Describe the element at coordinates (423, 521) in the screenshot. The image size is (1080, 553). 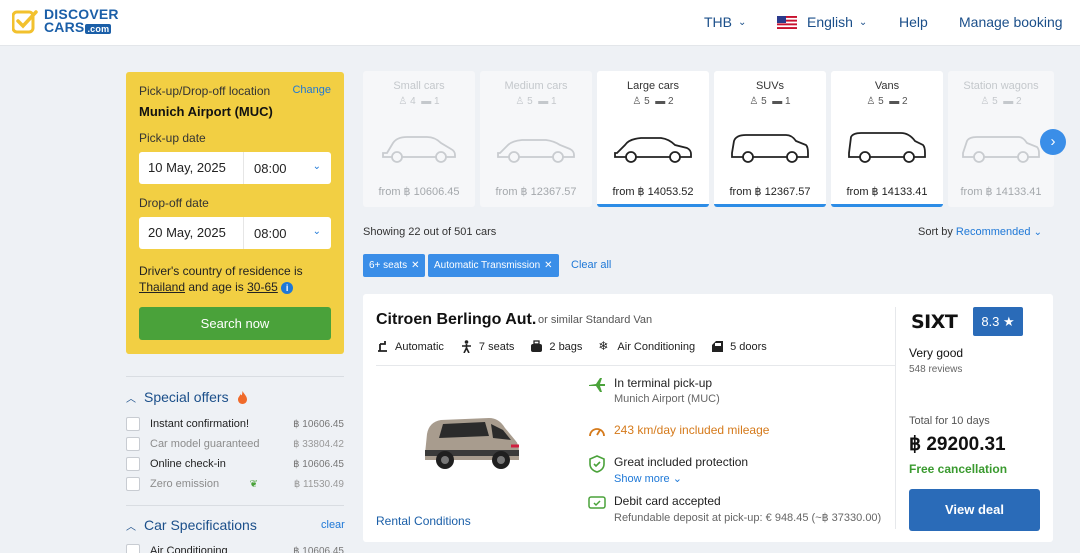
I see `rental-conditions-link: Rental Conditions` at that location.